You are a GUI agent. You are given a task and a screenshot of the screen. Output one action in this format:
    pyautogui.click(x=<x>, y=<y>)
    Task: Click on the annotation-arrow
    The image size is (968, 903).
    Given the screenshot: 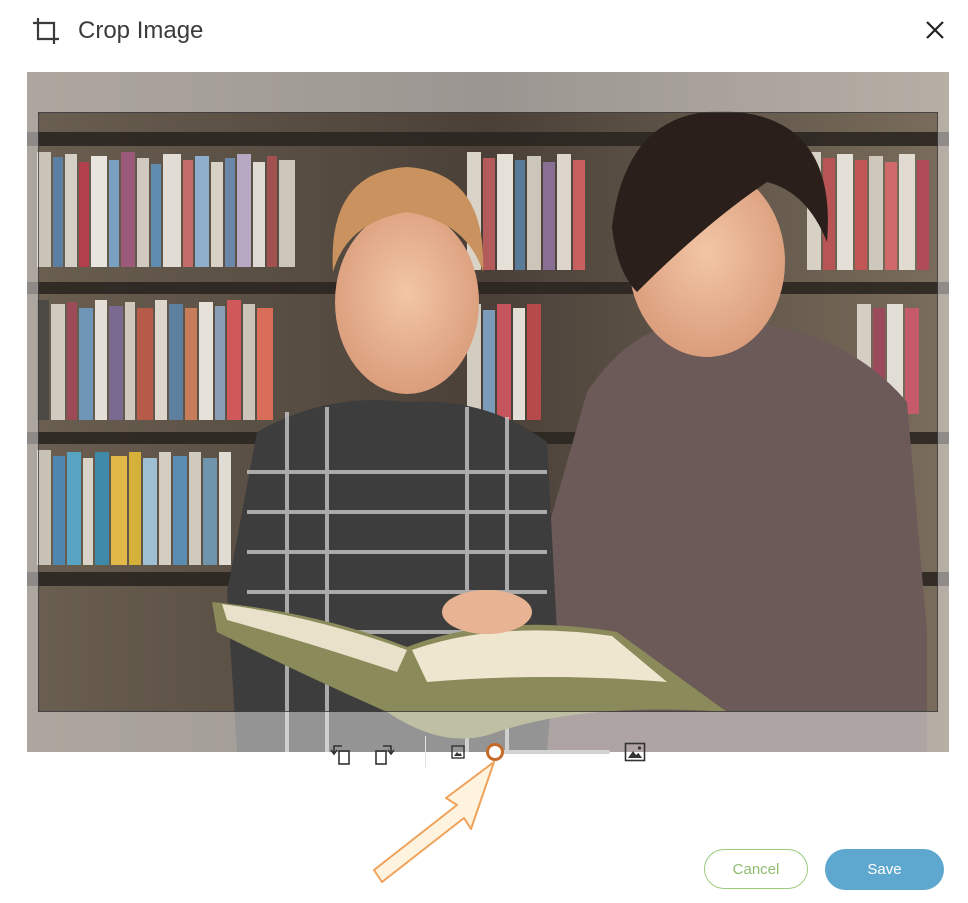 What is the action you would take?
    pyautogui.click(x=434, y=822)
    